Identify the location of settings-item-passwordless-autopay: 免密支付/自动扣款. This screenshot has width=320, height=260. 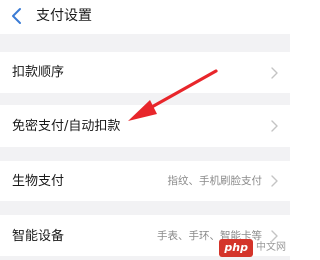
(145, 126).